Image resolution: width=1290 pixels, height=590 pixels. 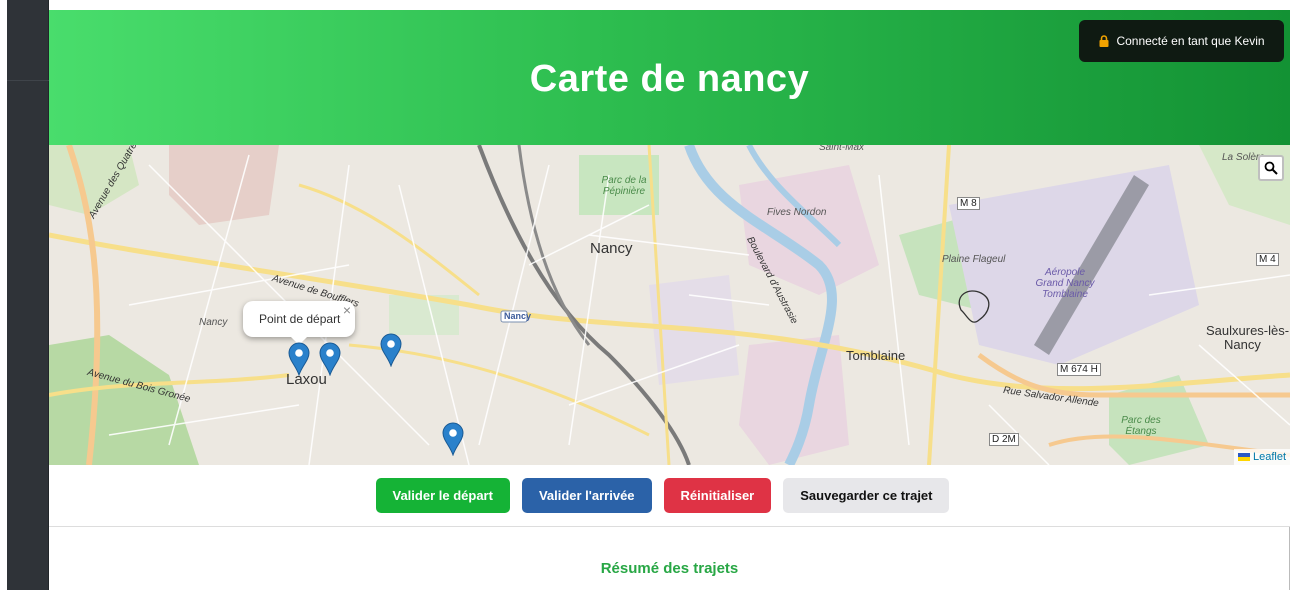 What do you see at coordinates (1242, 344) in the screenshot?
I see `map-label-saulxures-2: Nancy` at bounding box center [1242, 344].